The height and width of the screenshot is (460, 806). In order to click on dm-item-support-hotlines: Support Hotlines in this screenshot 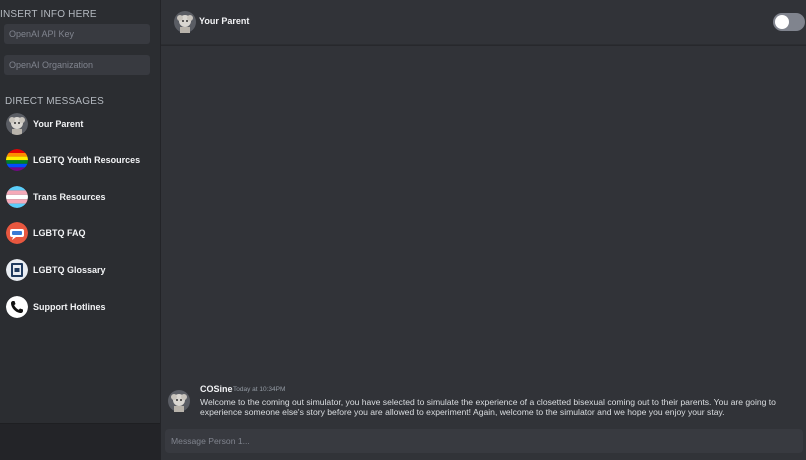, I will do `click(81, 307)`.